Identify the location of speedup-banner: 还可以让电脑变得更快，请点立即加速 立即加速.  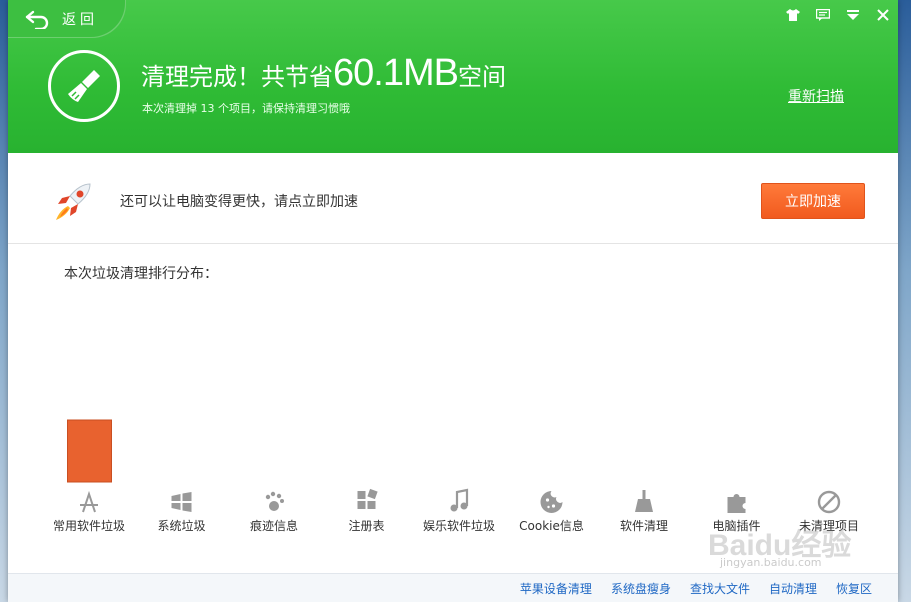
(453, 198).